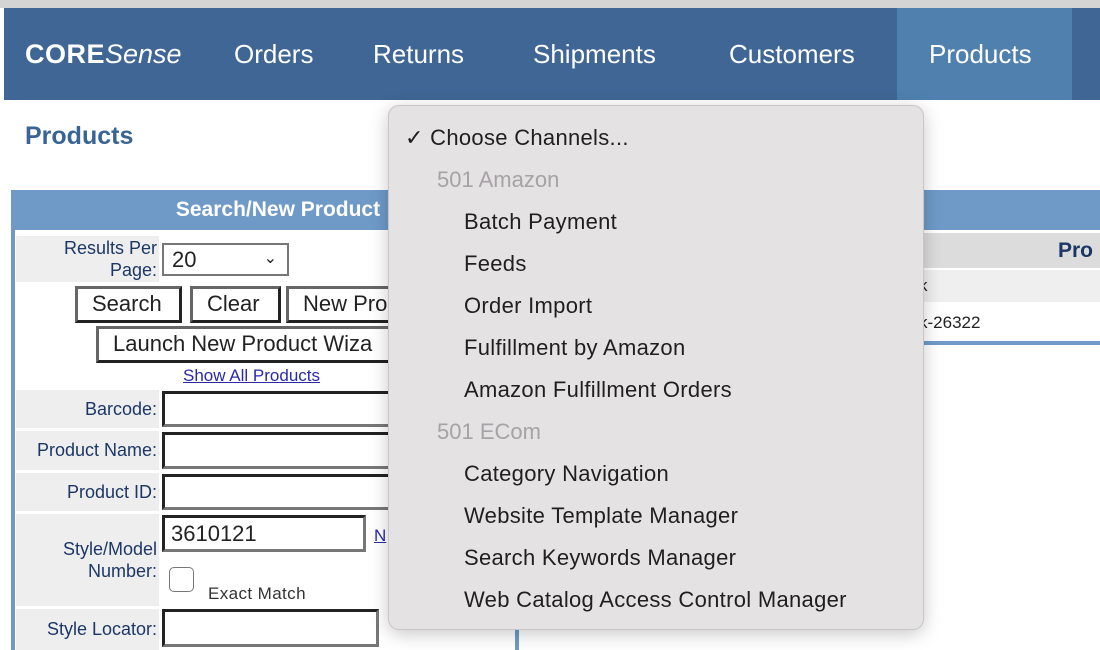 This screenshot has height=650, width=1100. What do you see at coordinates (264, 533) in the screenshot?
I see `style-model-input: 3610121` at bounding box center [264, 533].